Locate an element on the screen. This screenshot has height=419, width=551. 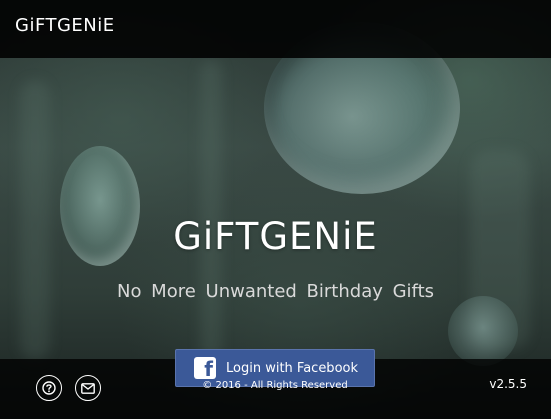
tagline: No More Unwanted Birthday Gifts is located at coordinates (275, 291).